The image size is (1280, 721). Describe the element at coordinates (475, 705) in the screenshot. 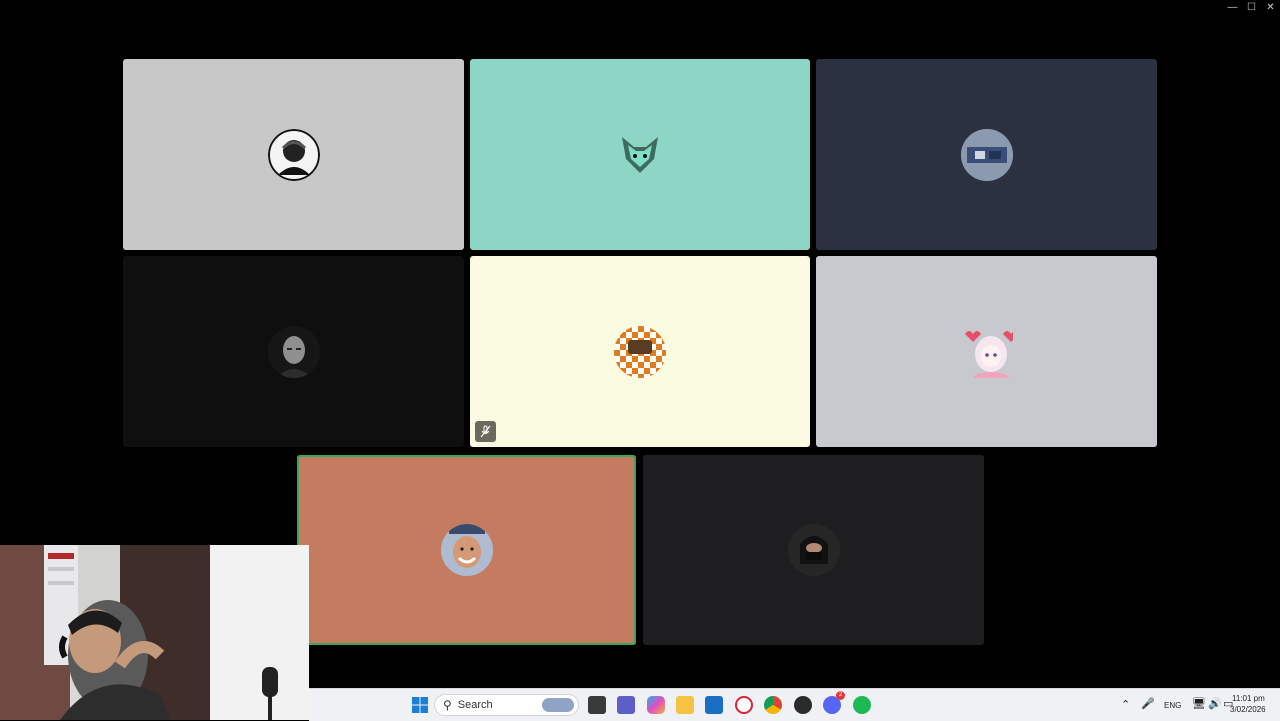

I see `search-placeholder: Search` at that location.